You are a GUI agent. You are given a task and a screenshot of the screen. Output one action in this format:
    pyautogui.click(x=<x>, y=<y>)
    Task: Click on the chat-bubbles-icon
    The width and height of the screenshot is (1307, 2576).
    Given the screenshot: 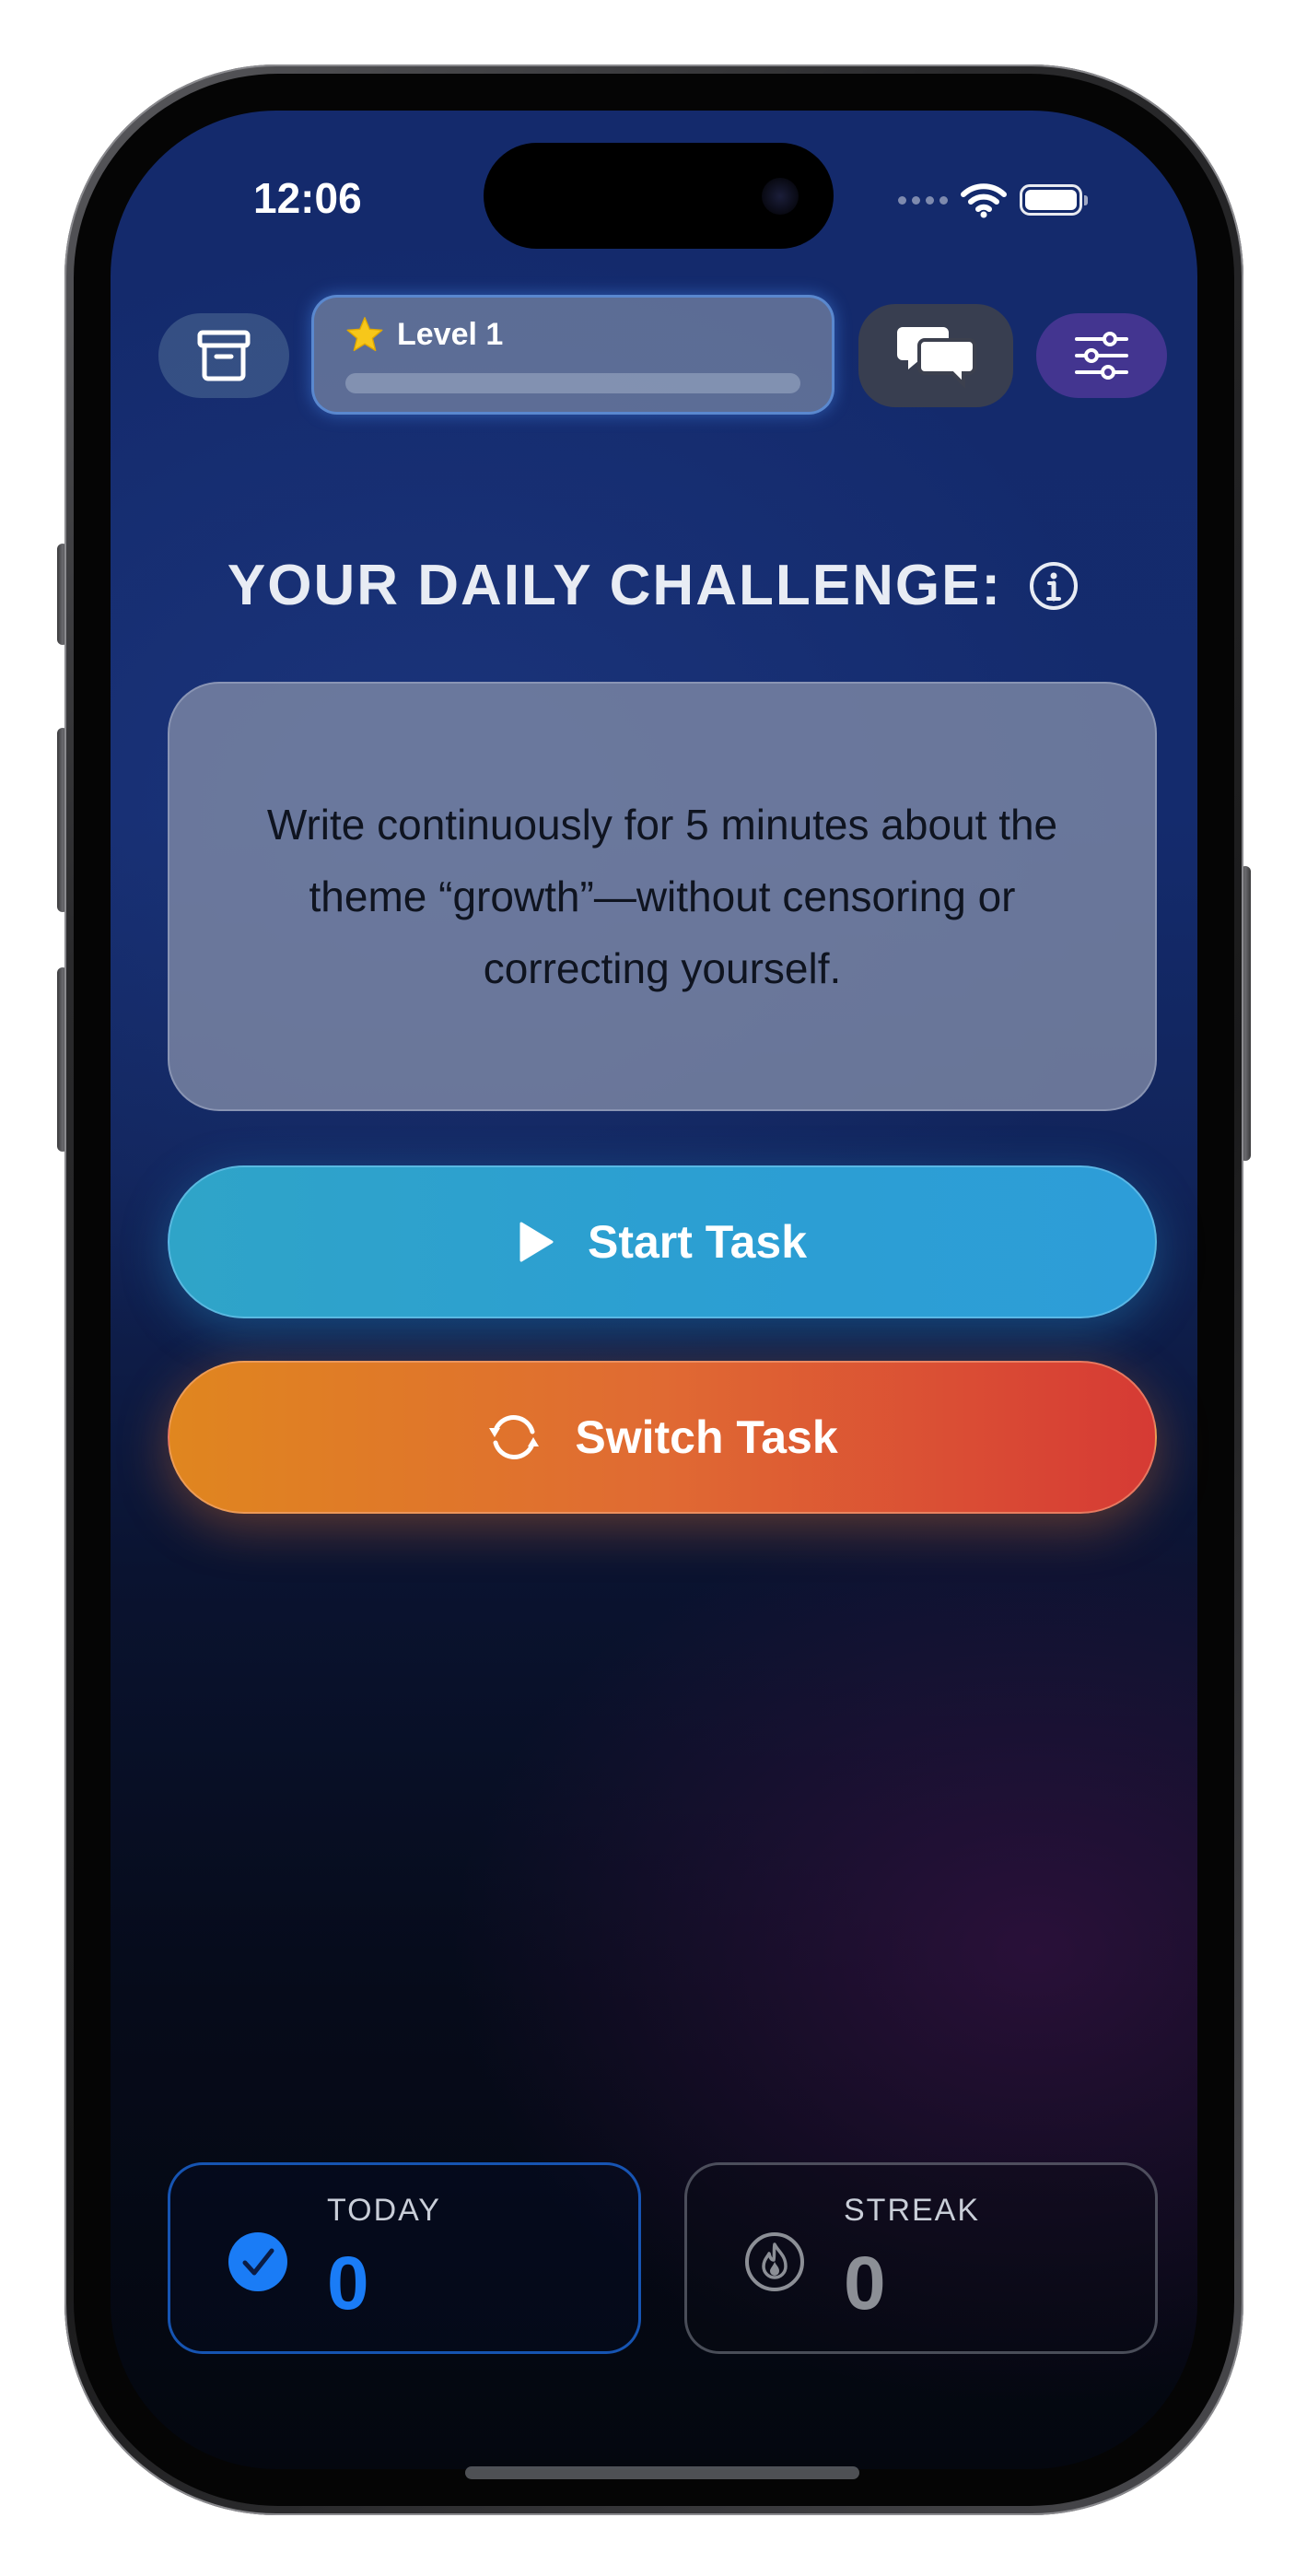 What is the action you would take?
    pyautogui.click(x=937, y=357)
    